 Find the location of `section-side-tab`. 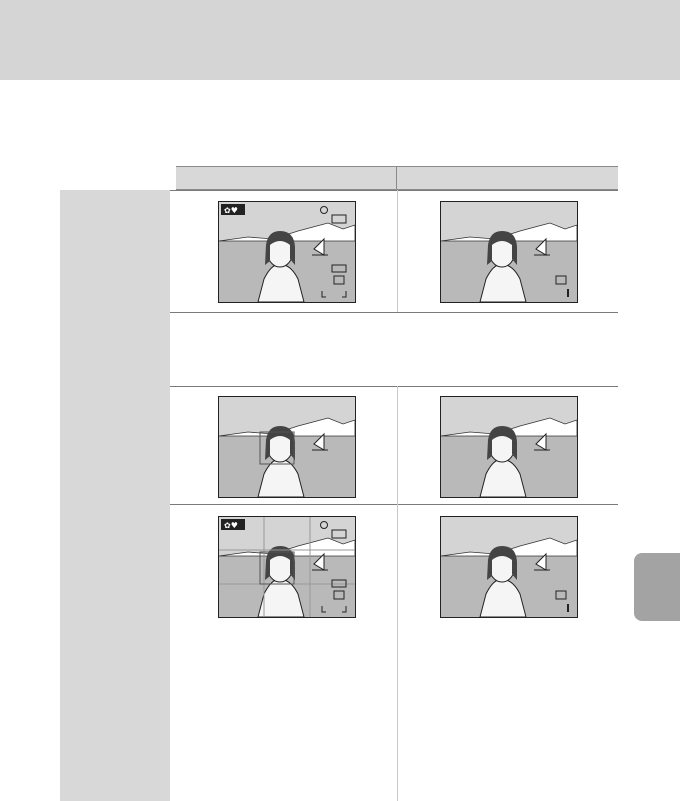

section-side-tab is located at coordinates (657, 587).